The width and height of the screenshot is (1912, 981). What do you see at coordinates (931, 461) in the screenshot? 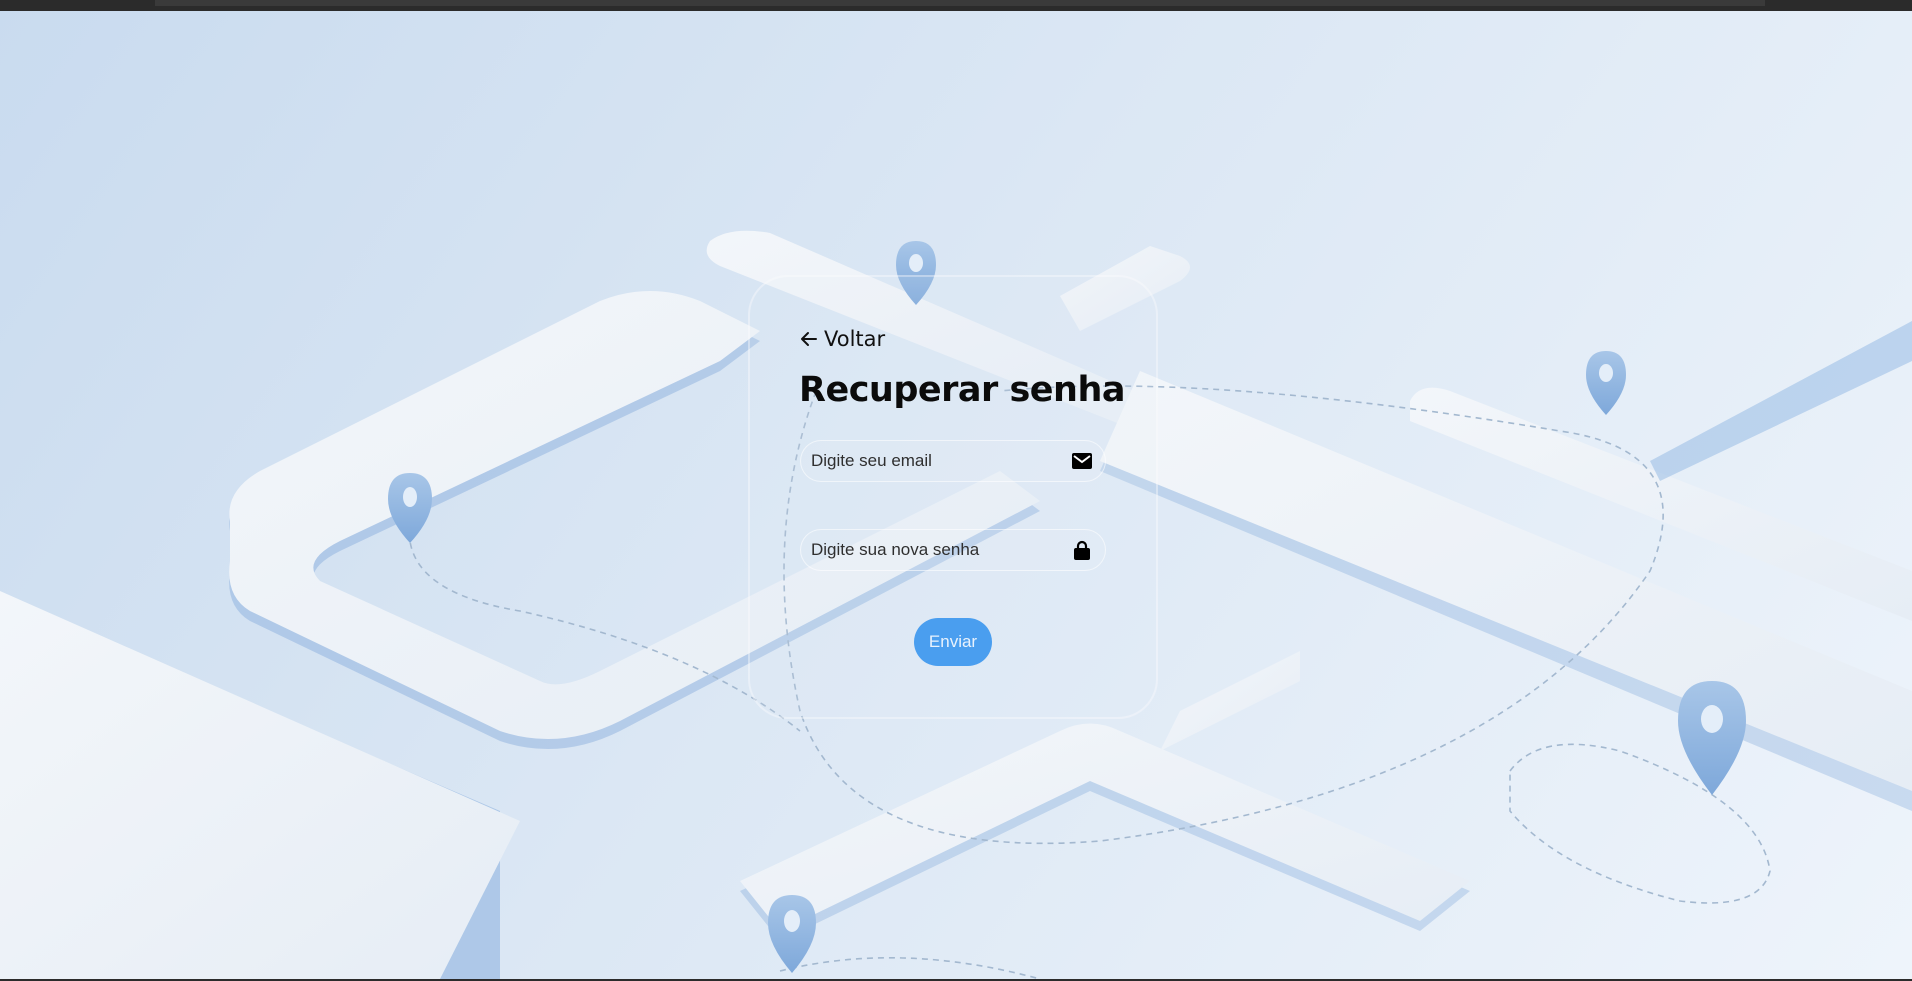
I see `email-field` at bounding box center [931, 461].